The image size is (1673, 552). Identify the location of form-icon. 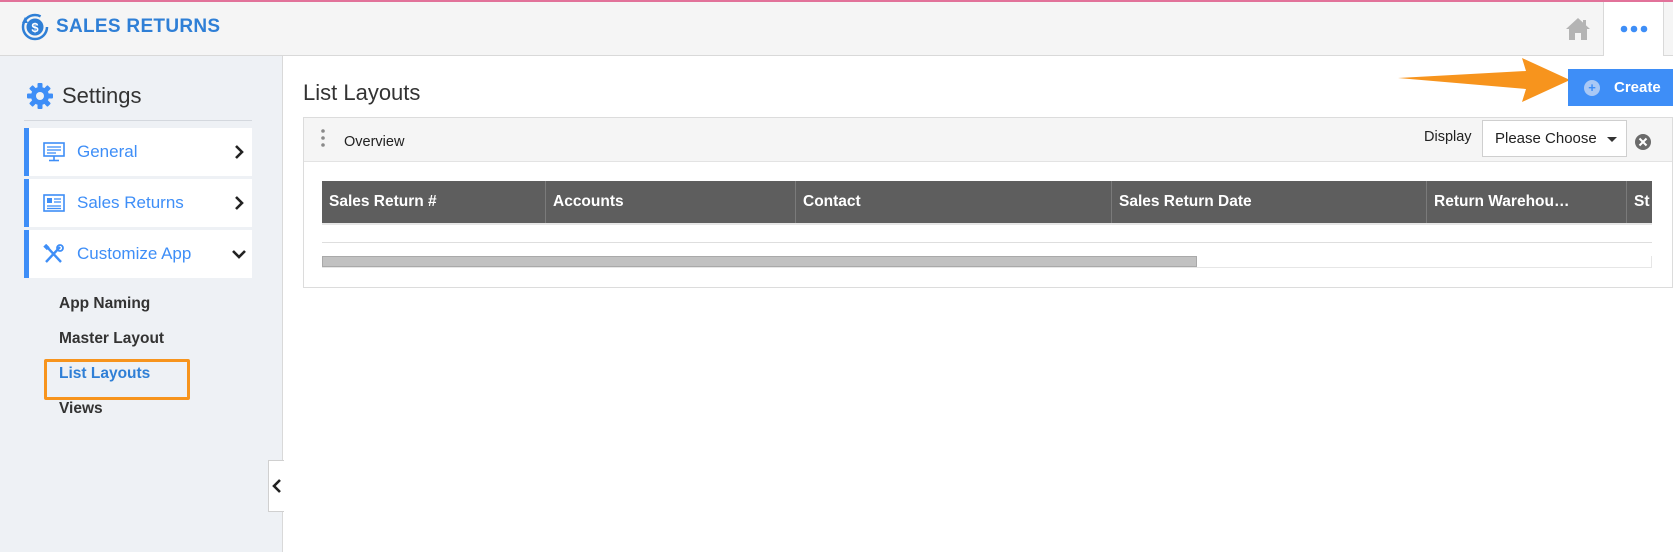
(54, 203).